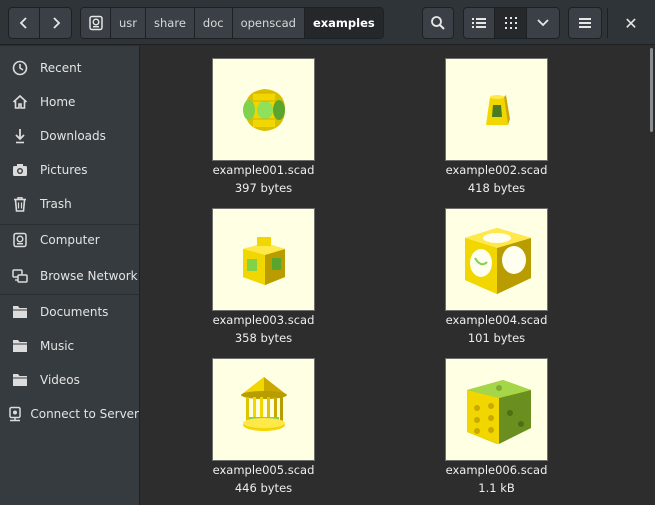  I want to click on sidebar-item-videos: Videos, so click(69, 380).